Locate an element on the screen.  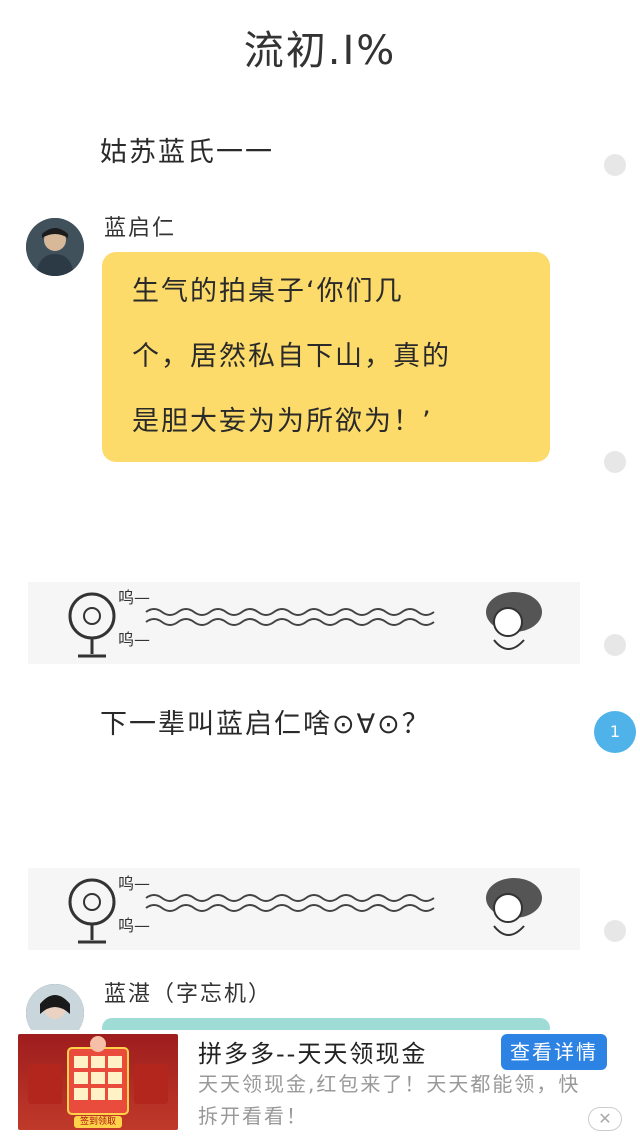
page-title: 流初.I% is located at coordinates (320, 51).